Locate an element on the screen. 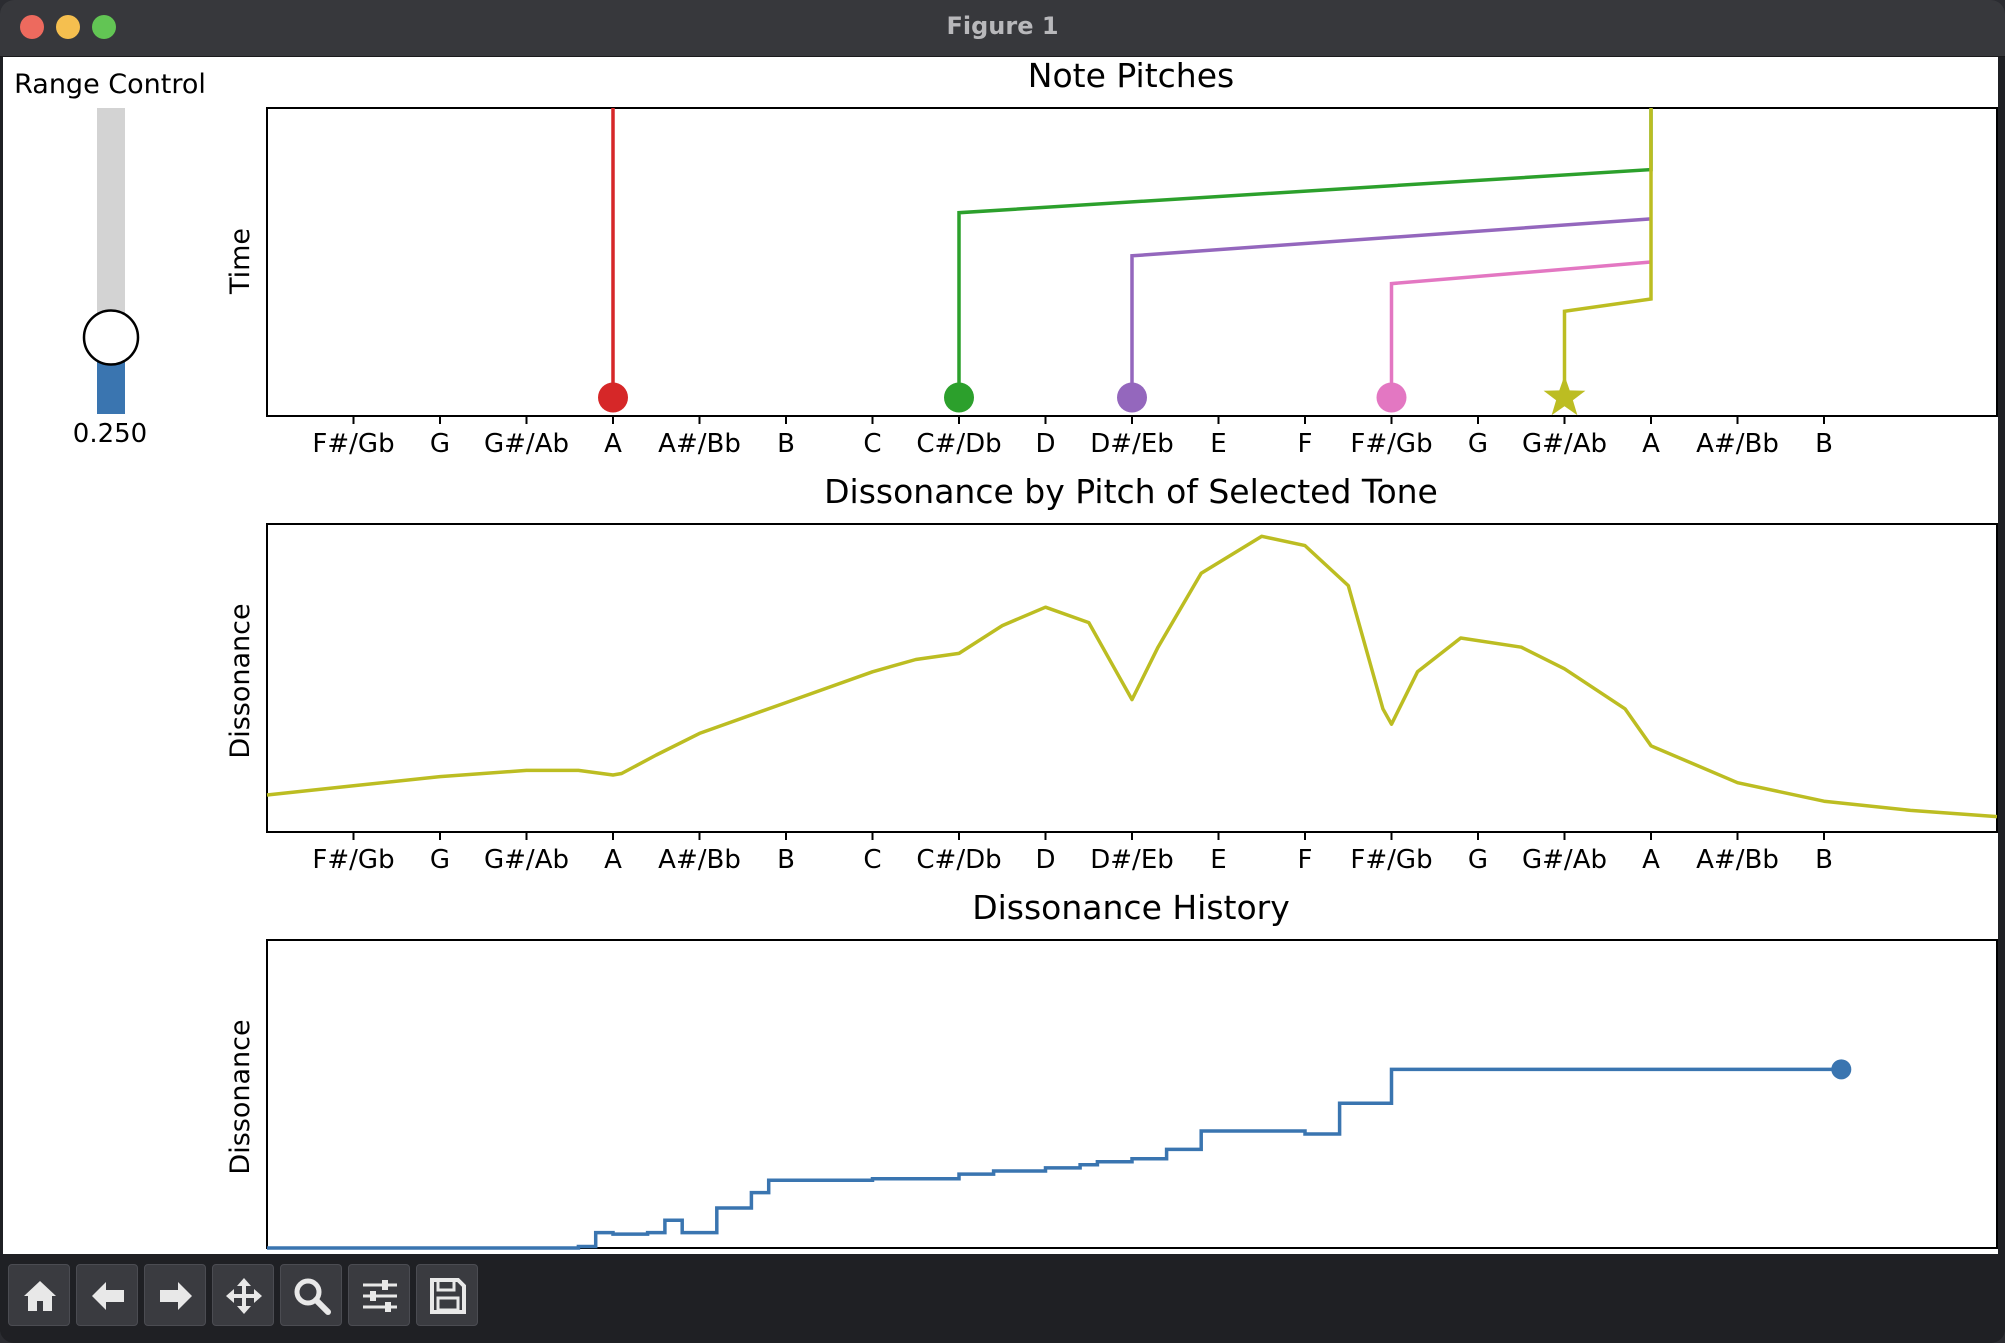 The image size is (2005, 1343). note-pitches-plot is located at coordinates (1125, 262).